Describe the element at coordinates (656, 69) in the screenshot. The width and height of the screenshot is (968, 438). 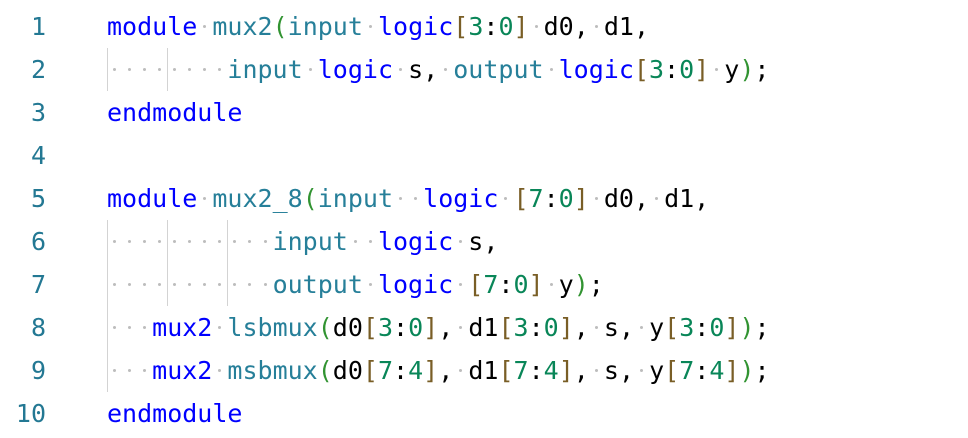
I see `code-token-number: 3` at that location.